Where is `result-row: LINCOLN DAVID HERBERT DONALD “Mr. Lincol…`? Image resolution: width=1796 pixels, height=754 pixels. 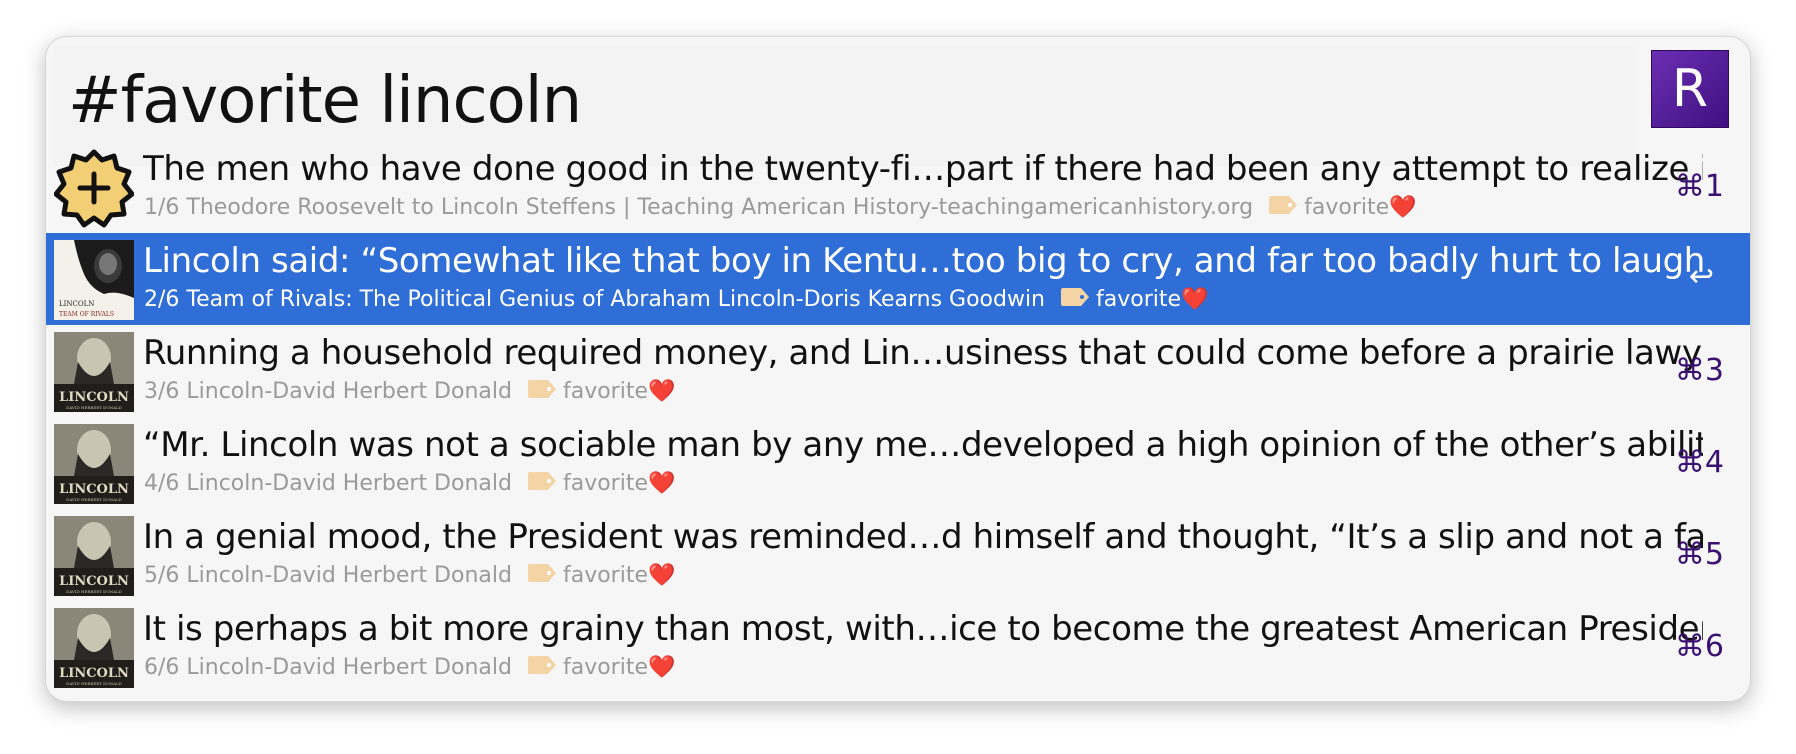 result-row: LINCOLN DAVID HERBERT DONALD “Mr. Lincol… is located at coordinates (898, 463).